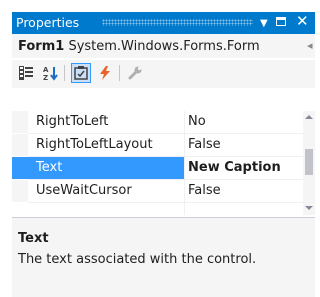 Image resolution: width=320 pixels, height=297 pixels. I want to click on object-type: System.Windows.Forms.Form, so click(164, 46).